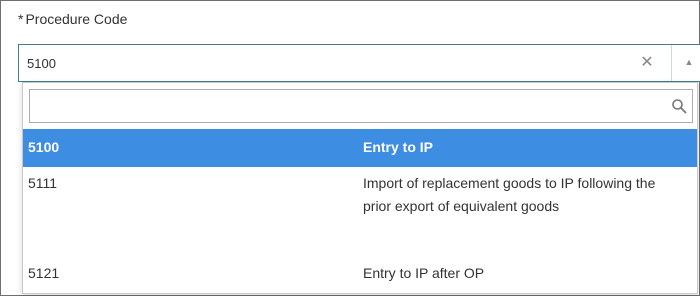  I want to click on option-code: 5121, so click(44, 273).